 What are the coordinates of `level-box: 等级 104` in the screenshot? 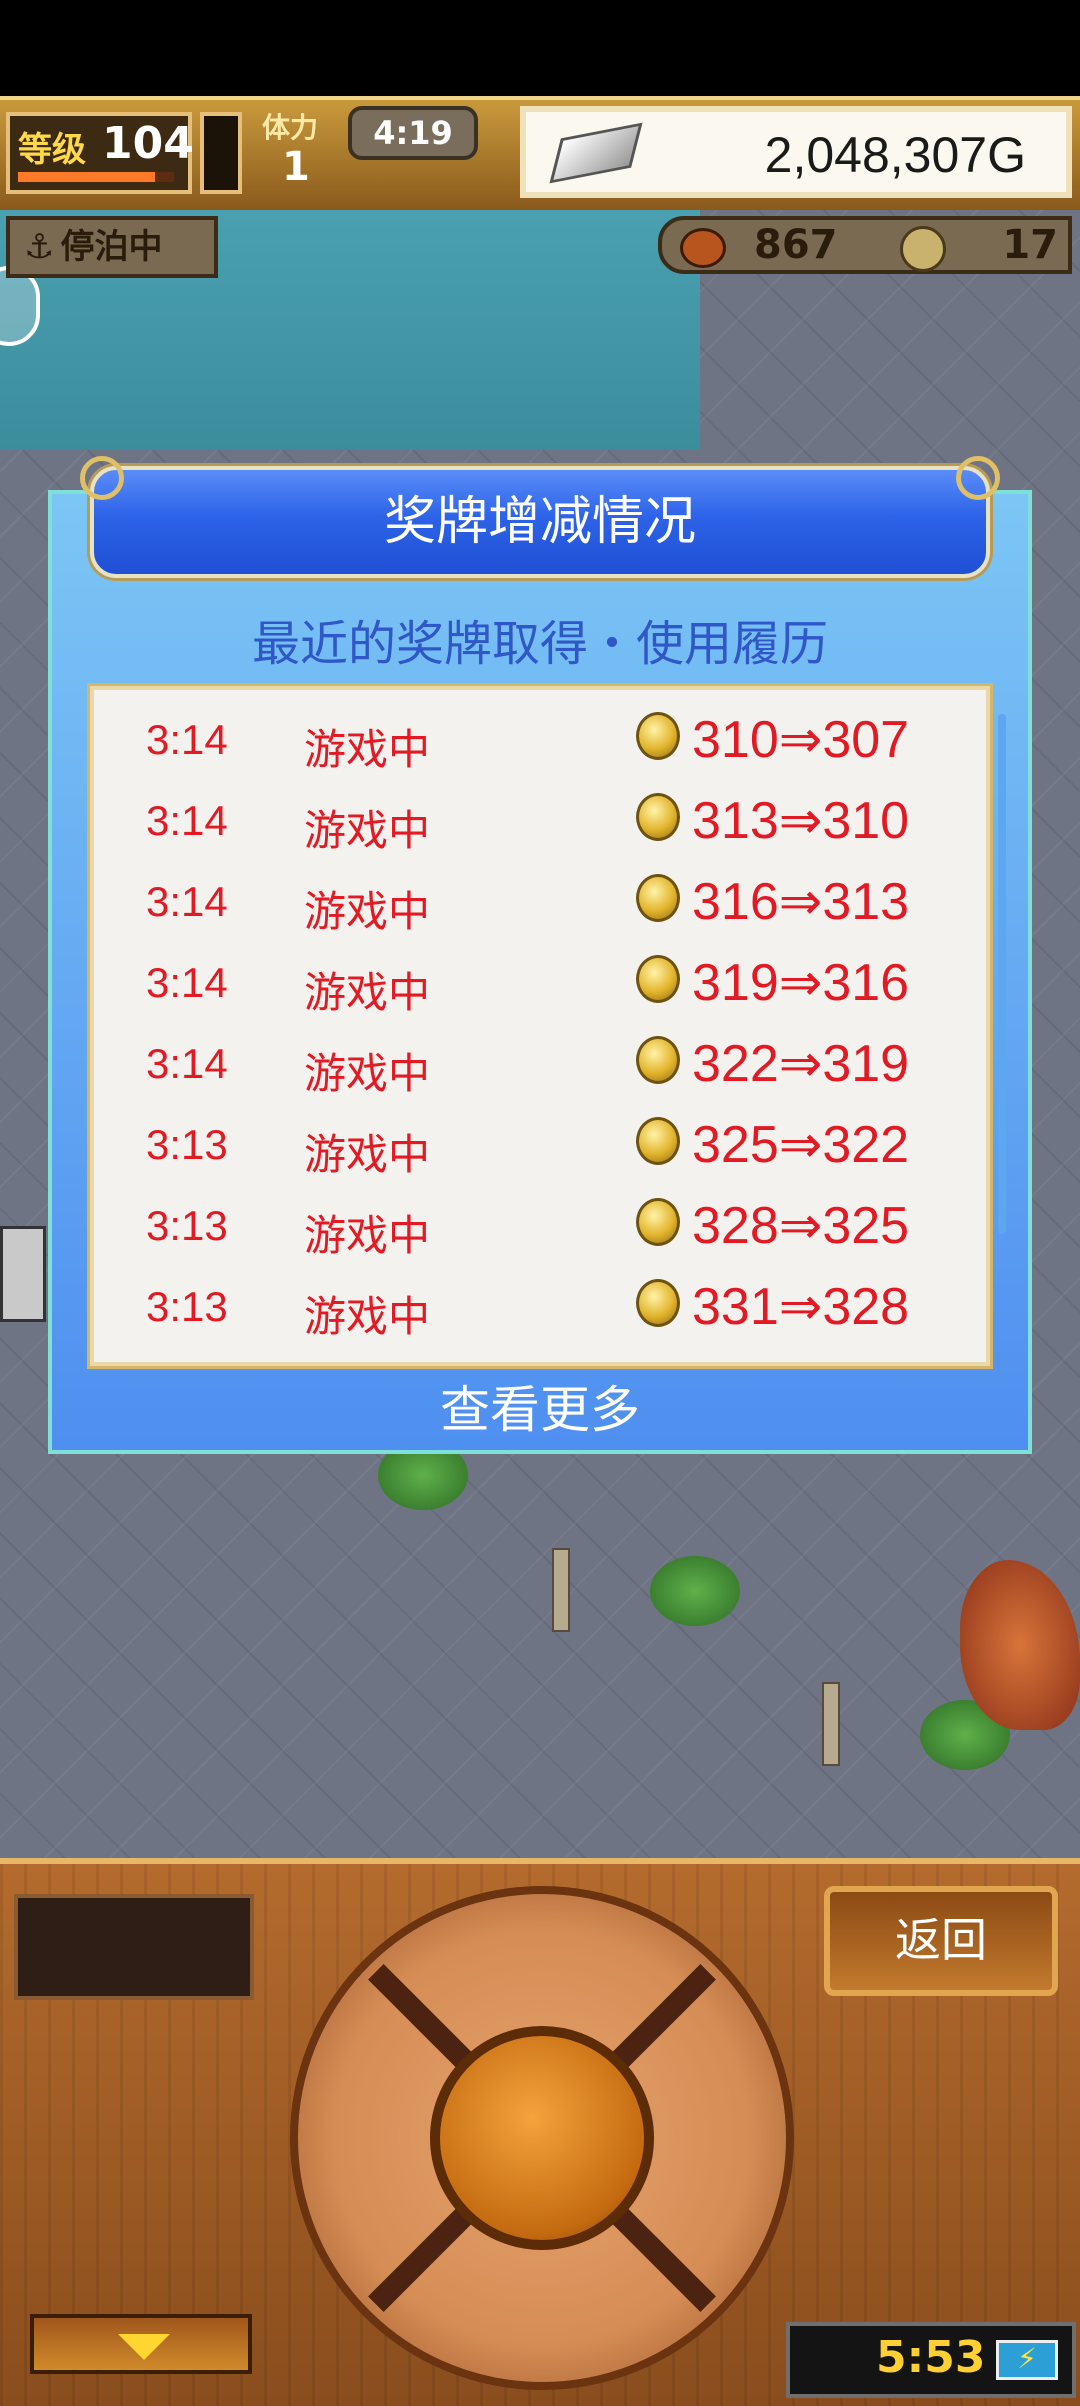 It's located at (100, 153).